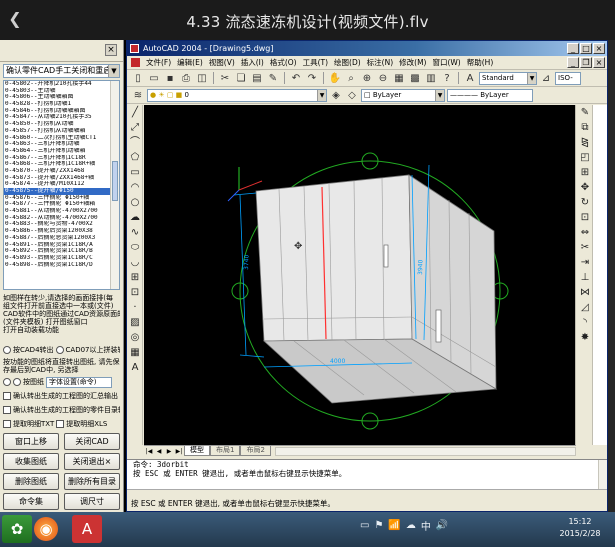 This screenshot has height=547, width=615. What do you see at coordinates (573, 48) in the screenshot?
I see `minimize-icon: _` at bounding box center [573, 48].